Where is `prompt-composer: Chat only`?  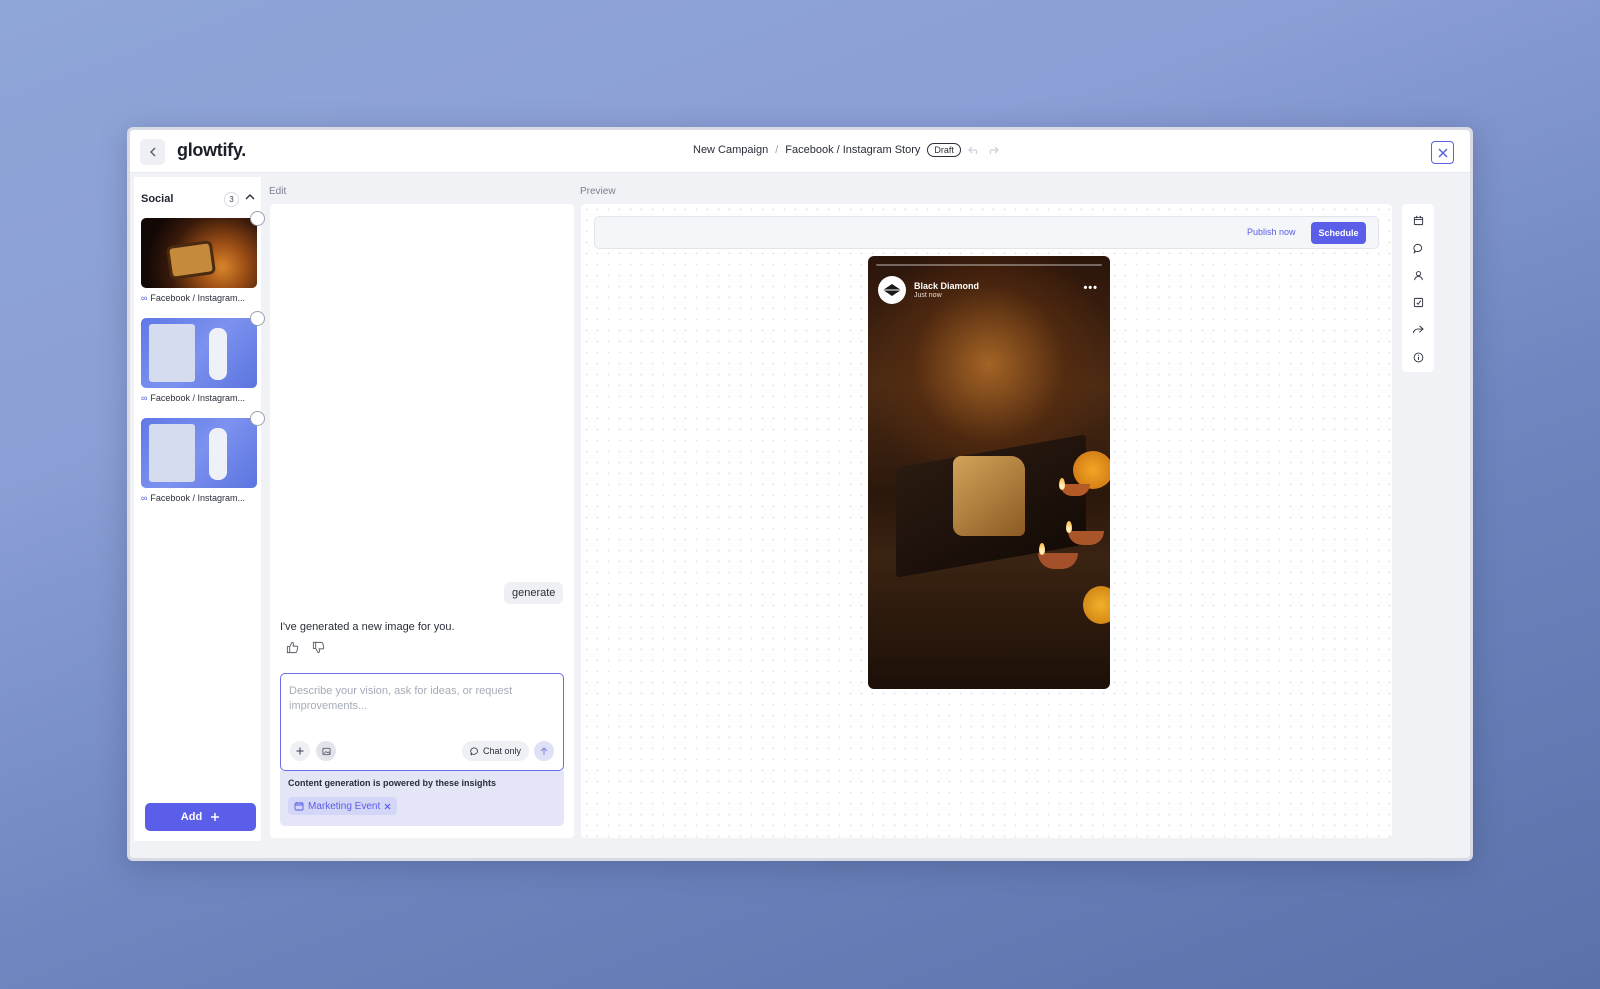 prompt-composer: Chat only is located at coordinates (422, 722).